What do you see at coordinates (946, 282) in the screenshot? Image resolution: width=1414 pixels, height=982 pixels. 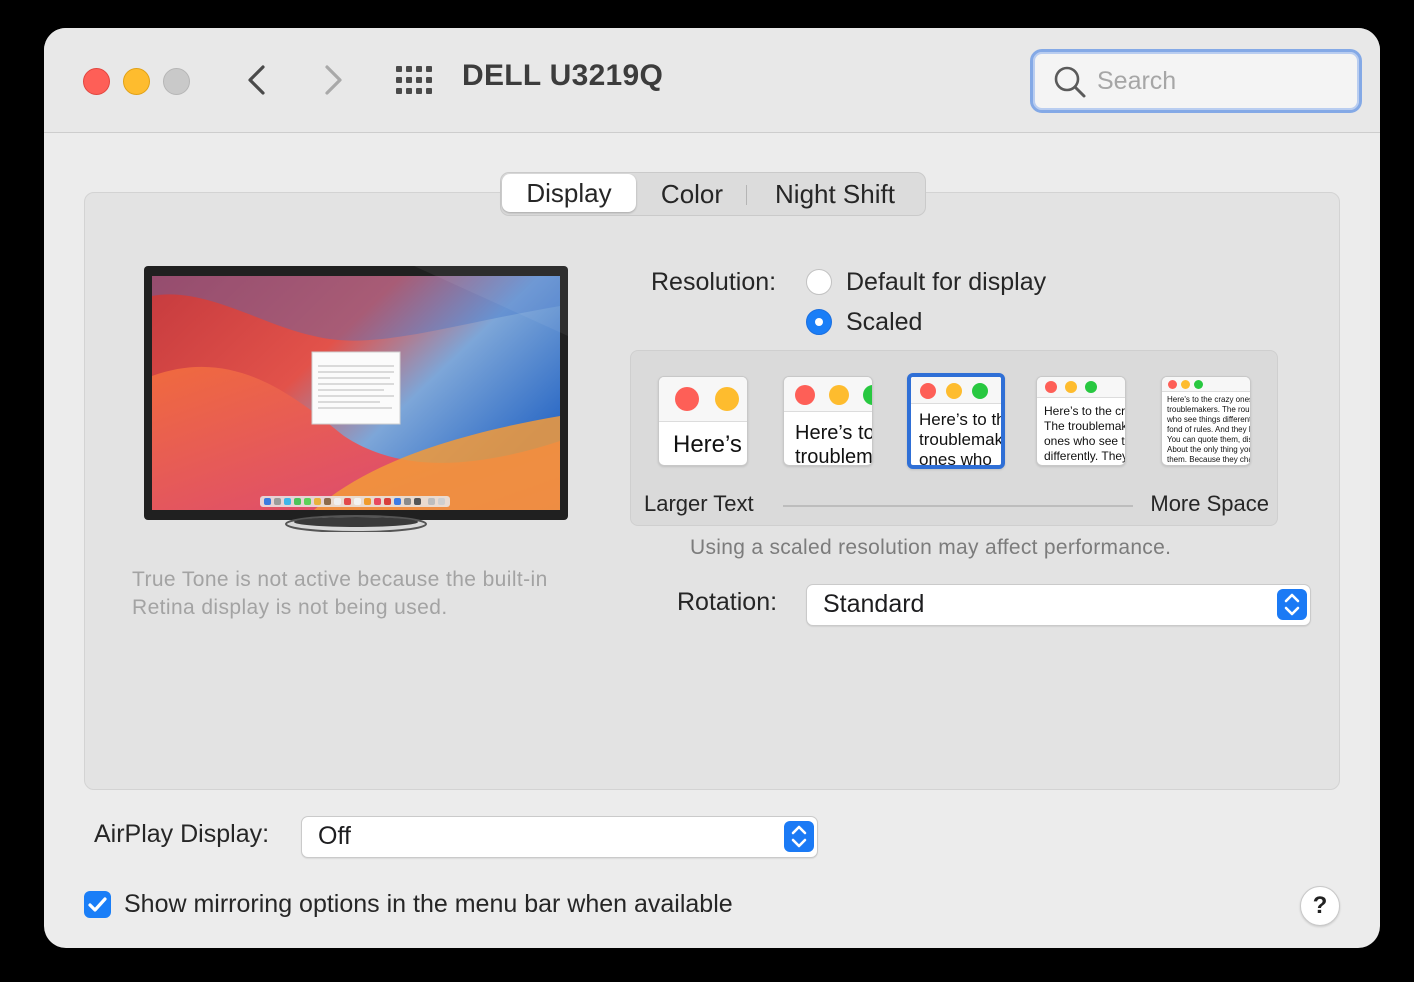 I see `default-for-display-label: Default for display` at bounding box center [946, 282].